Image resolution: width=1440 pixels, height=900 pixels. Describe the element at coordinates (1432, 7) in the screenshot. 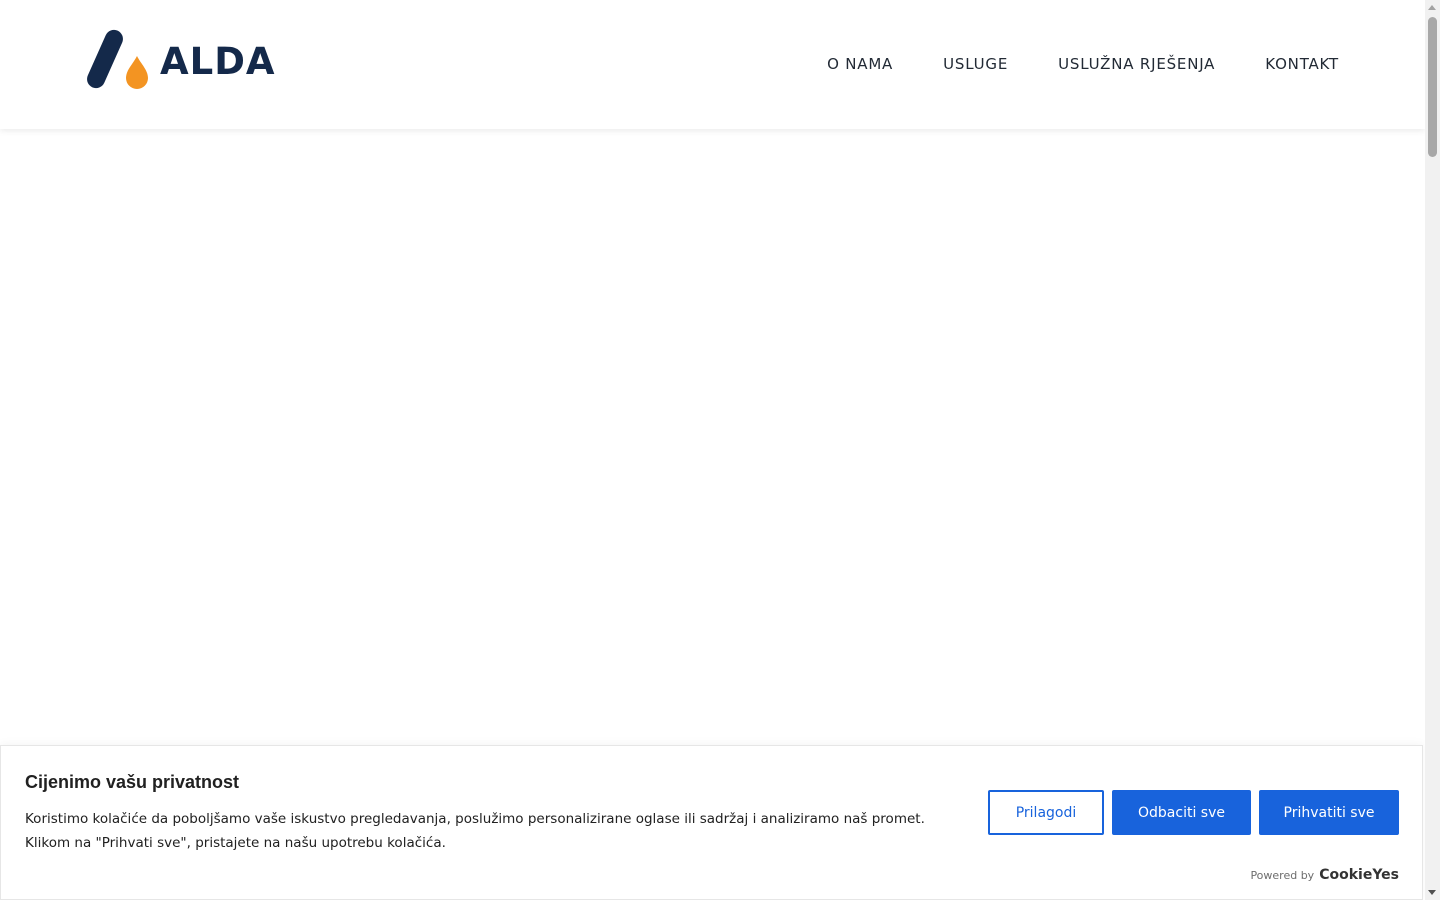

I see `scroll-up-arrow-icon` at that location.